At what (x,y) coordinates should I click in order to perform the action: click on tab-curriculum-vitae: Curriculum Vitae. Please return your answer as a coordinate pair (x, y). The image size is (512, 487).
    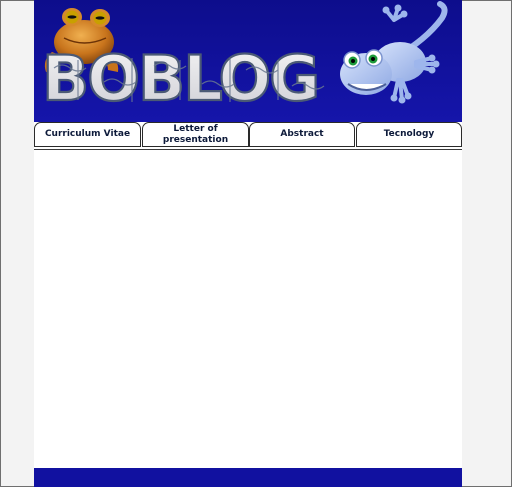
    Looking at the image, I should click on (87, 134).